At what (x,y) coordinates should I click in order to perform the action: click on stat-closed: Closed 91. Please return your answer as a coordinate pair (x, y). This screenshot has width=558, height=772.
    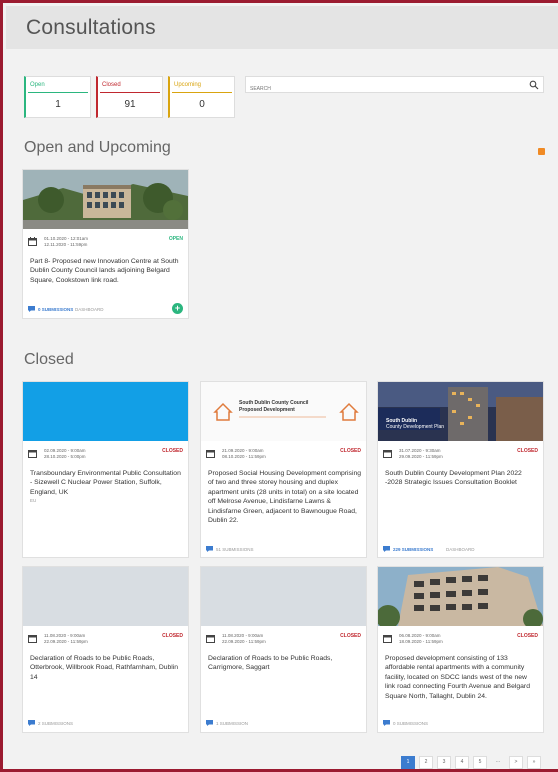
    Looking at the image, I should click on (129, 97).